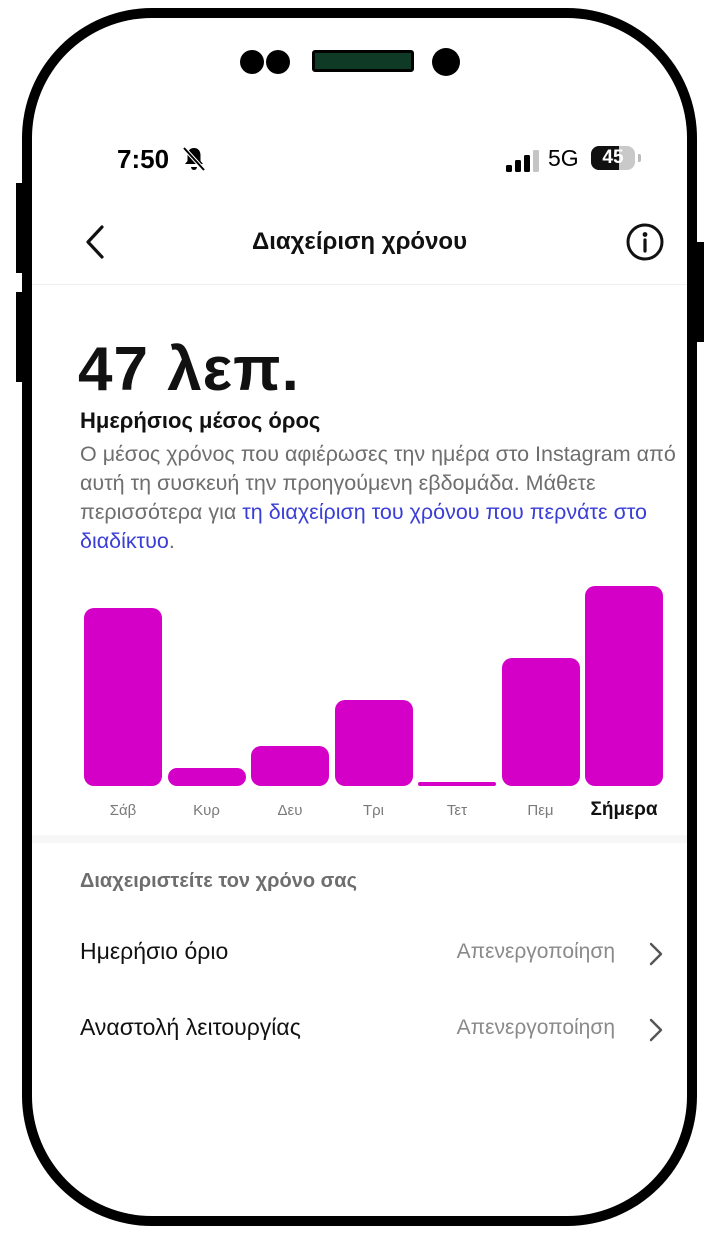 The image size is (723, 1236). What do you see at coordinates (359, 954) in the screenshot?
I see `daily-limit-row: Ημερήσιο όριο Απενεργοποίηση` at bounding box center [359, 954].